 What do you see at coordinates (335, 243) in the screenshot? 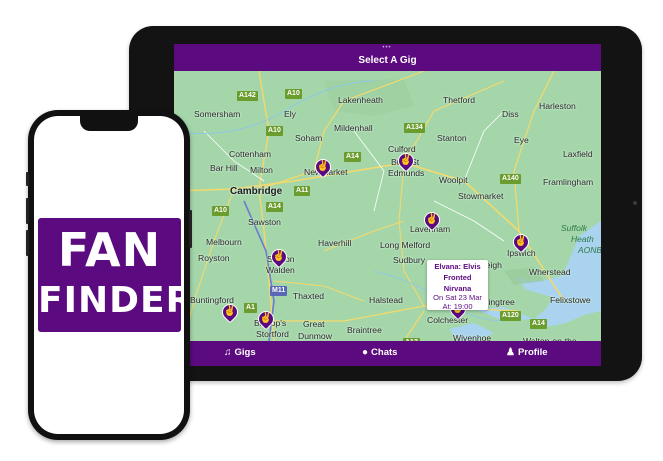
I see `town-label: Haverhill` at bounding box center [335, 243].